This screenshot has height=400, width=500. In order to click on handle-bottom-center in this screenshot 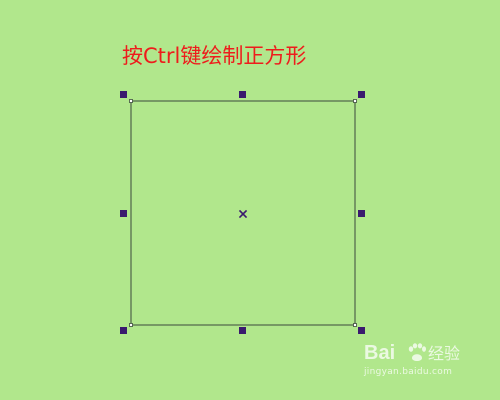, I will do `click(242, 330)`.